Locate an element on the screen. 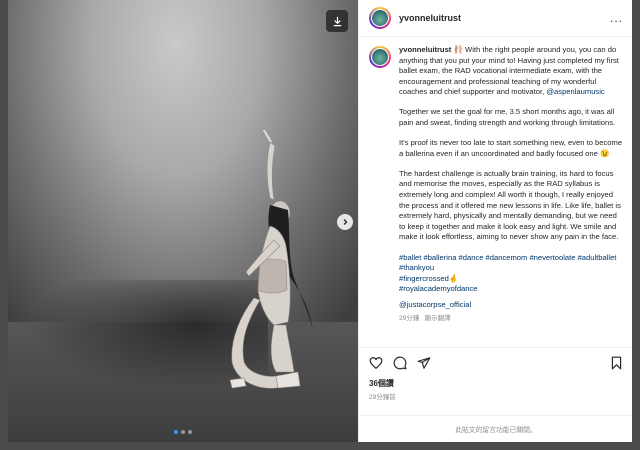 Image resolution: width=640 pixels, height=450 pixels. posted-time: 29分鐘前 is located at coordinates (382, 397).